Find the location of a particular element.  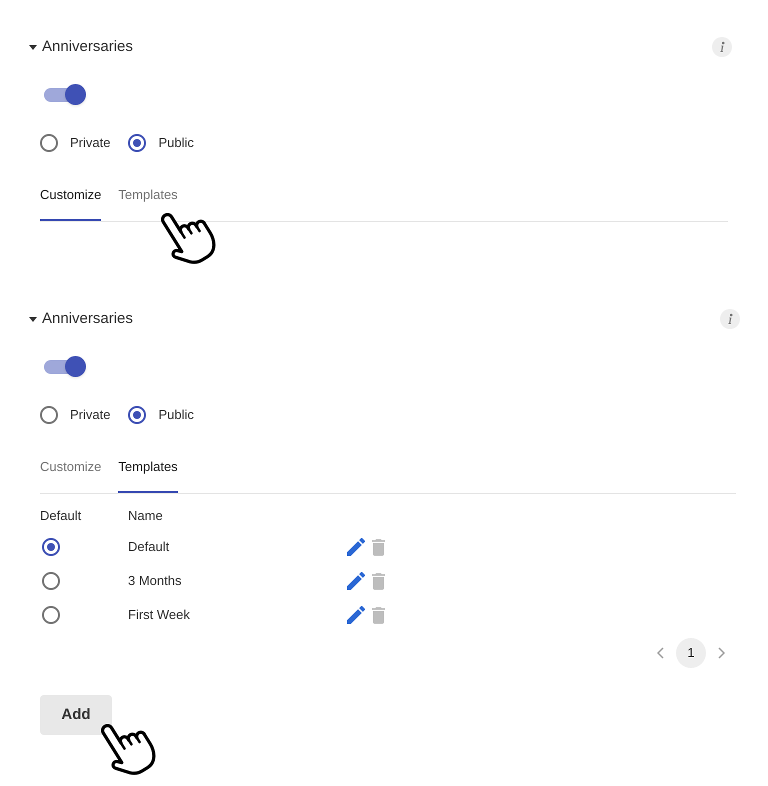

chevron-left-icon is located at coordinates (660, 653).